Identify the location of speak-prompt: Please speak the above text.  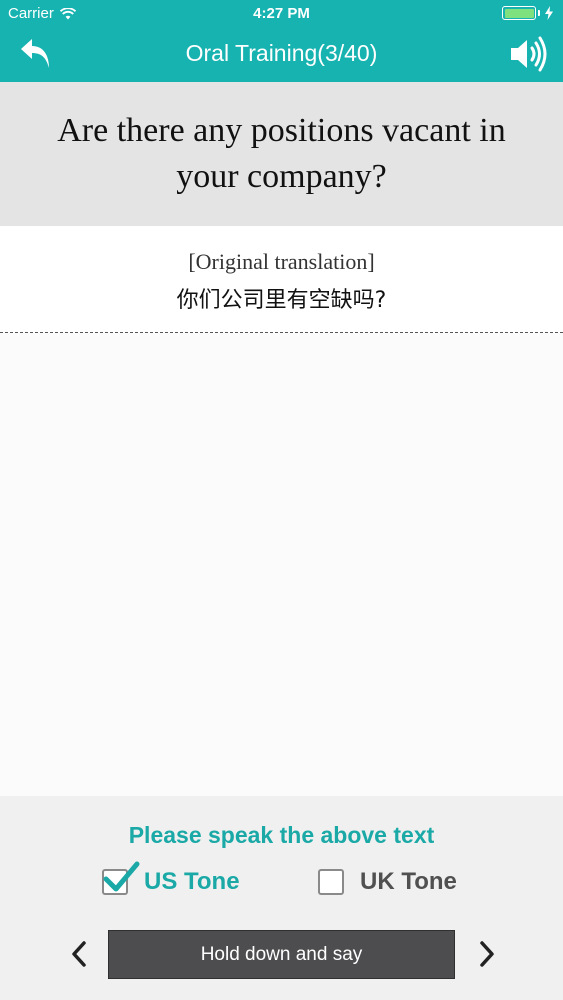
(281, 835).